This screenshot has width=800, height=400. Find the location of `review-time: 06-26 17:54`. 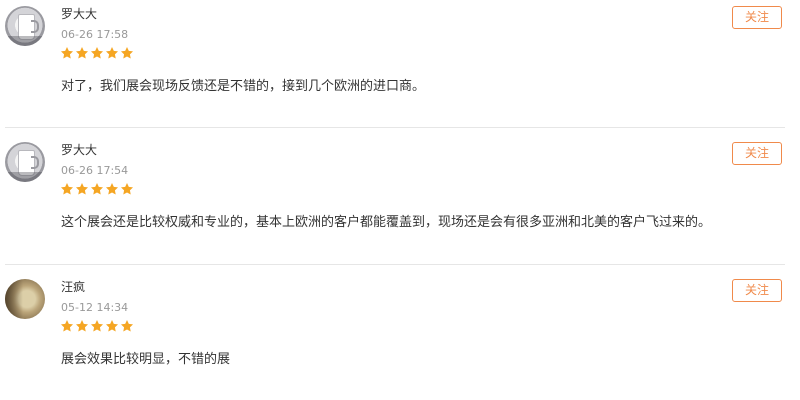

review-time: 06-26 17:54 is located at coordinates (95, 170).